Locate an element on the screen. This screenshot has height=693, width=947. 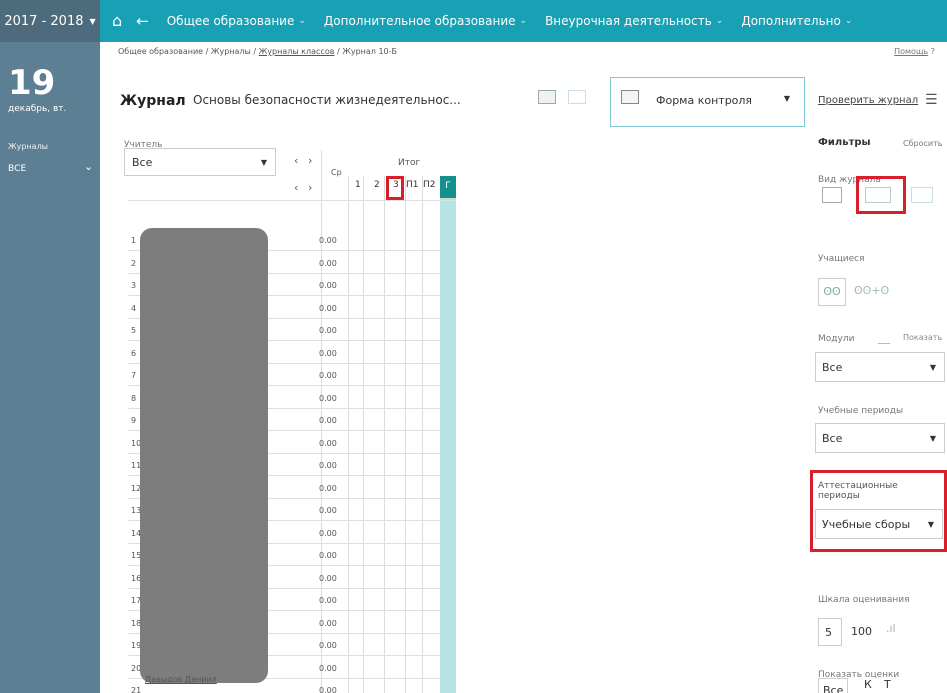
journals-filter: ВСЕ is located at coordinates (17, 169).